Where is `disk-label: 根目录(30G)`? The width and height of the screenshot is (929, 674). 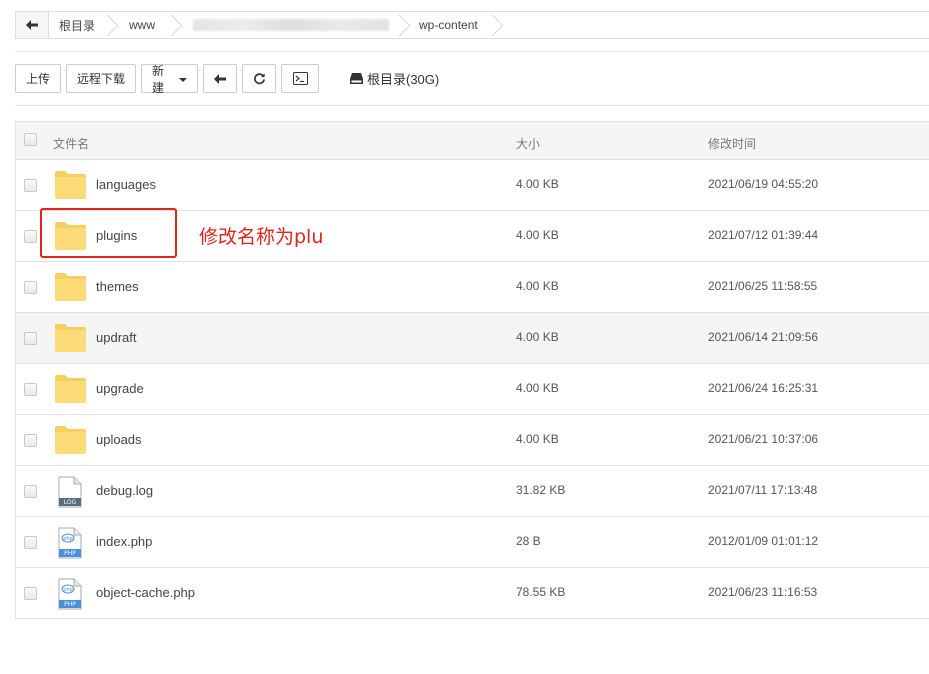 disk-label: 根目录(30G) is located at coordinates (403, 79).